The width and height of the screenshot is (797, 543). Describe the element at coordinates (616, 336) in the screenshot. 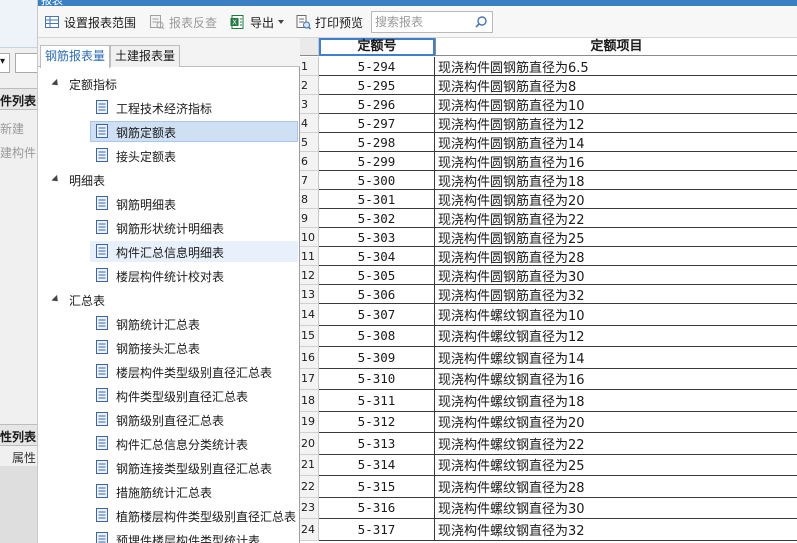

I see `cell-quota-item: 现浇构件螺纹钢直径为12` at that location.